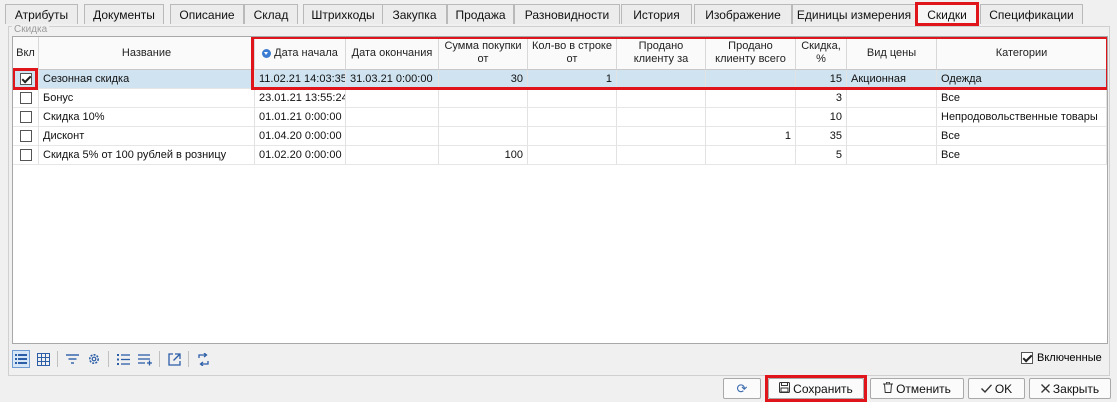  Describe the element at coordinates (147, 117) in the screenshot. I see `name-cell: Скидка 10%` at that location.